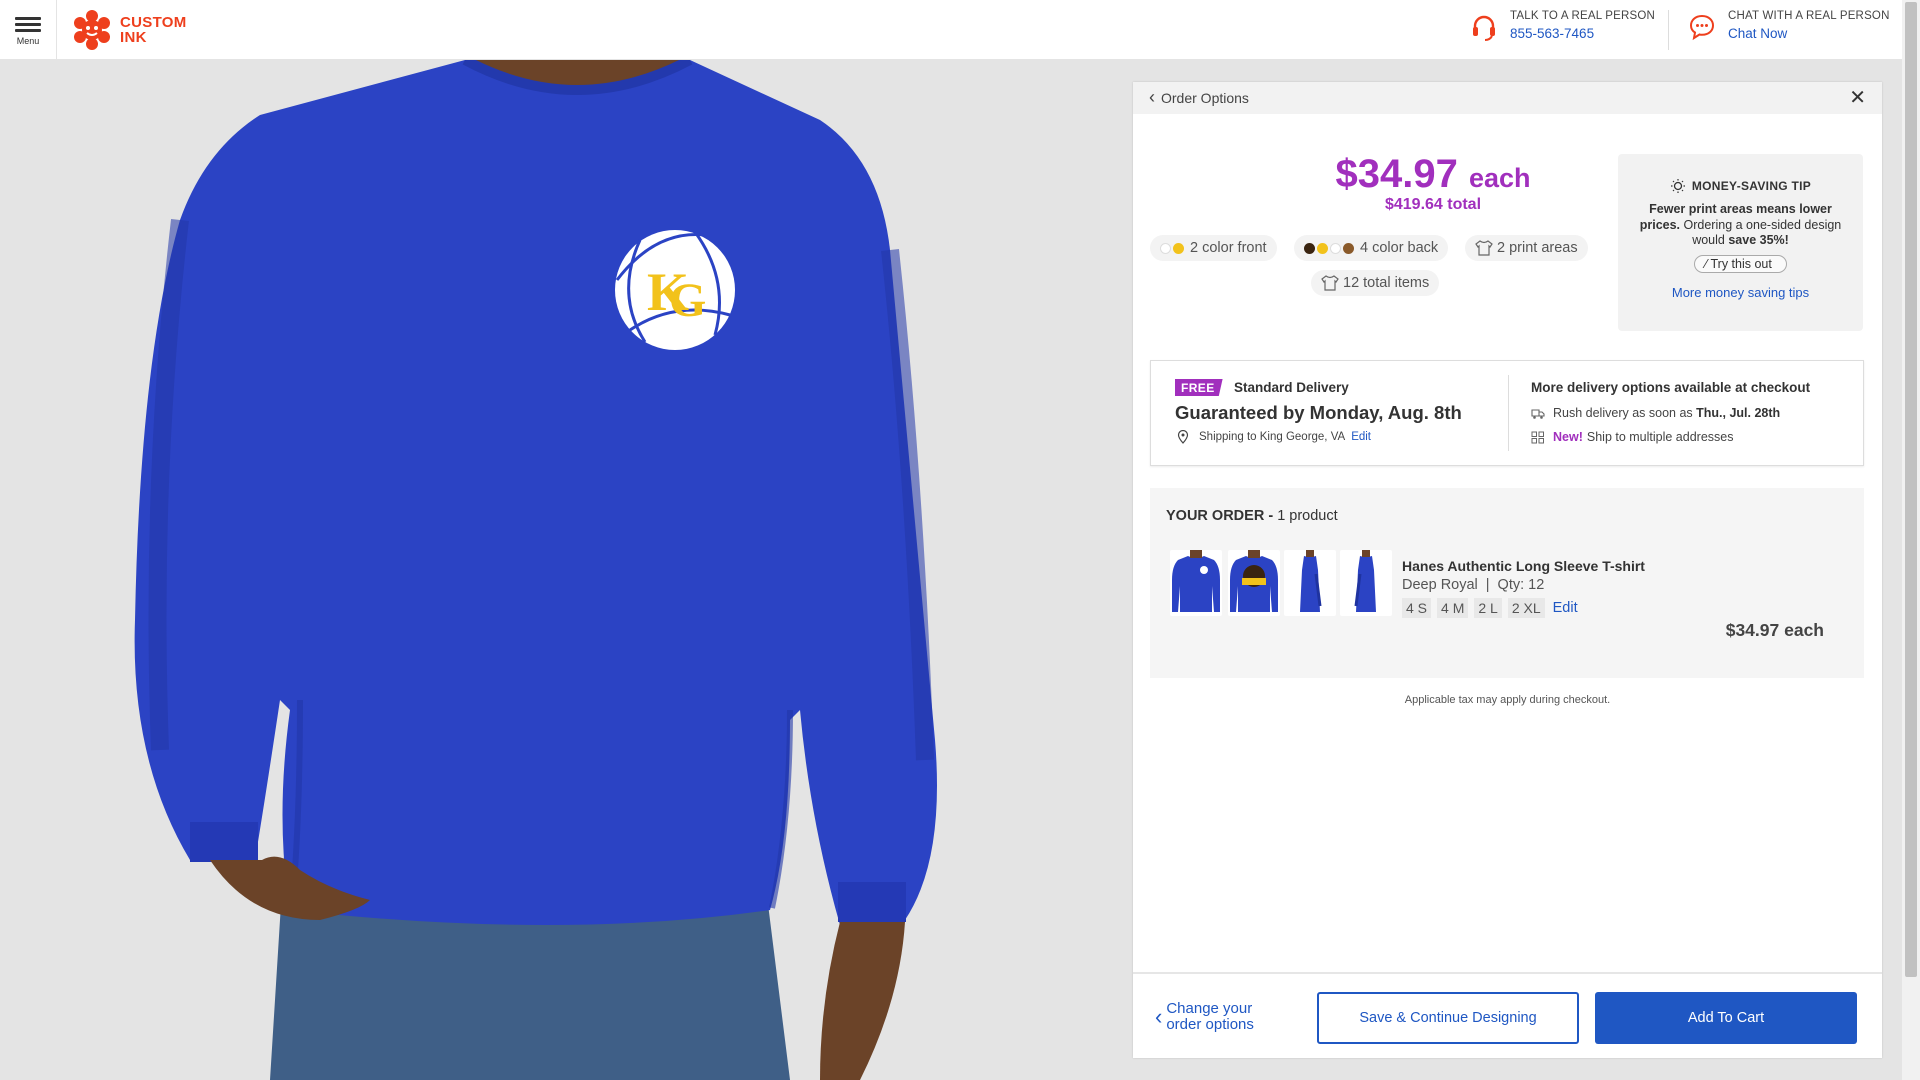 This screenshot has height=1080, width=1920. I want to click on chat-label: CHAT WITH A REAL PERSON, so click(1809, 16).